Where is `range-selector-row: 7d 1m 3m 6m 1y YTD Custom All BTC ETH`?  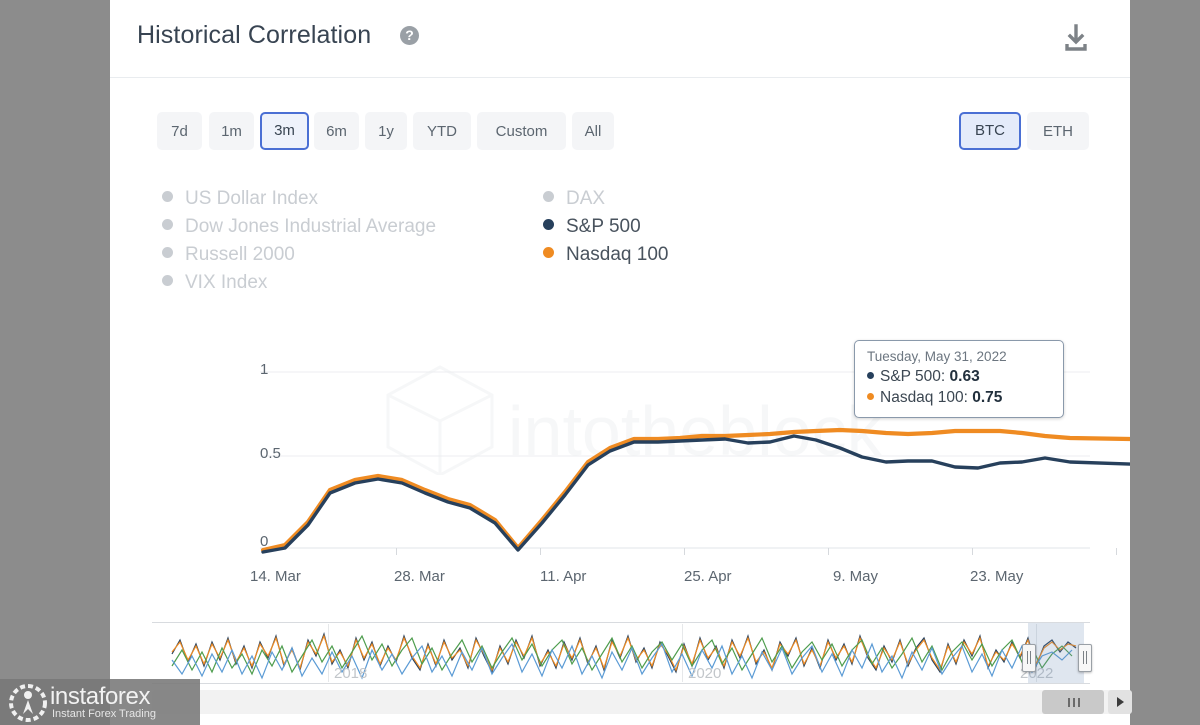
range-selector-row: 7d 1m 3m 6m 1y YTD Custom All BTC ETH is located at coordinates (620, 132).